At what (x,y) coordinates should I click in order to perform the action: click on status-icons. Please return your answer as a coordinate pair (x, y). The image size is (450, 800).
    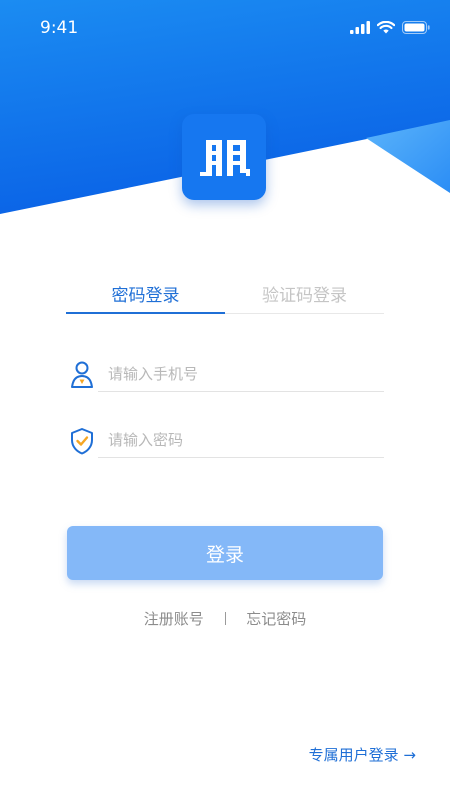
    Looking at the image, I should click on (390, 28).